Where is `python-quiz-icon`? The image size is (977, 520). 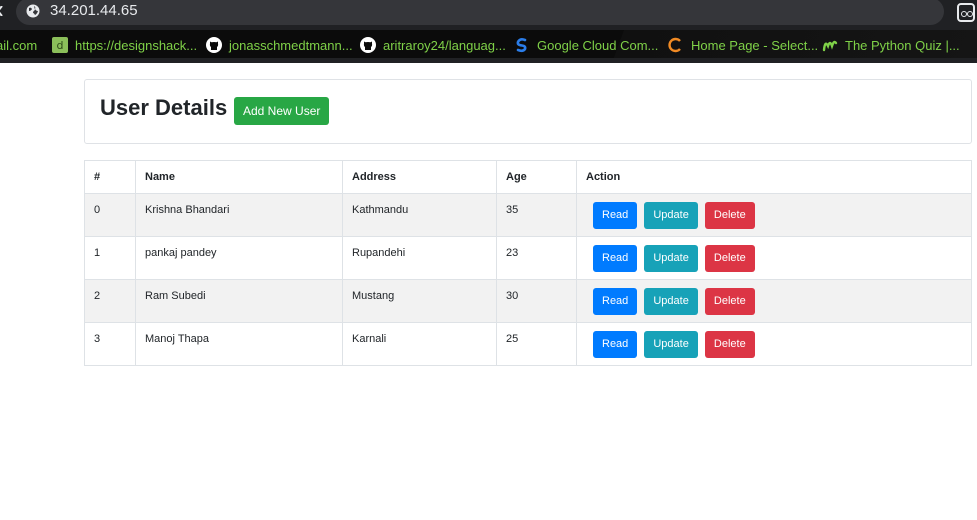 python-quiz-icon is located at coordinates (830, 46).